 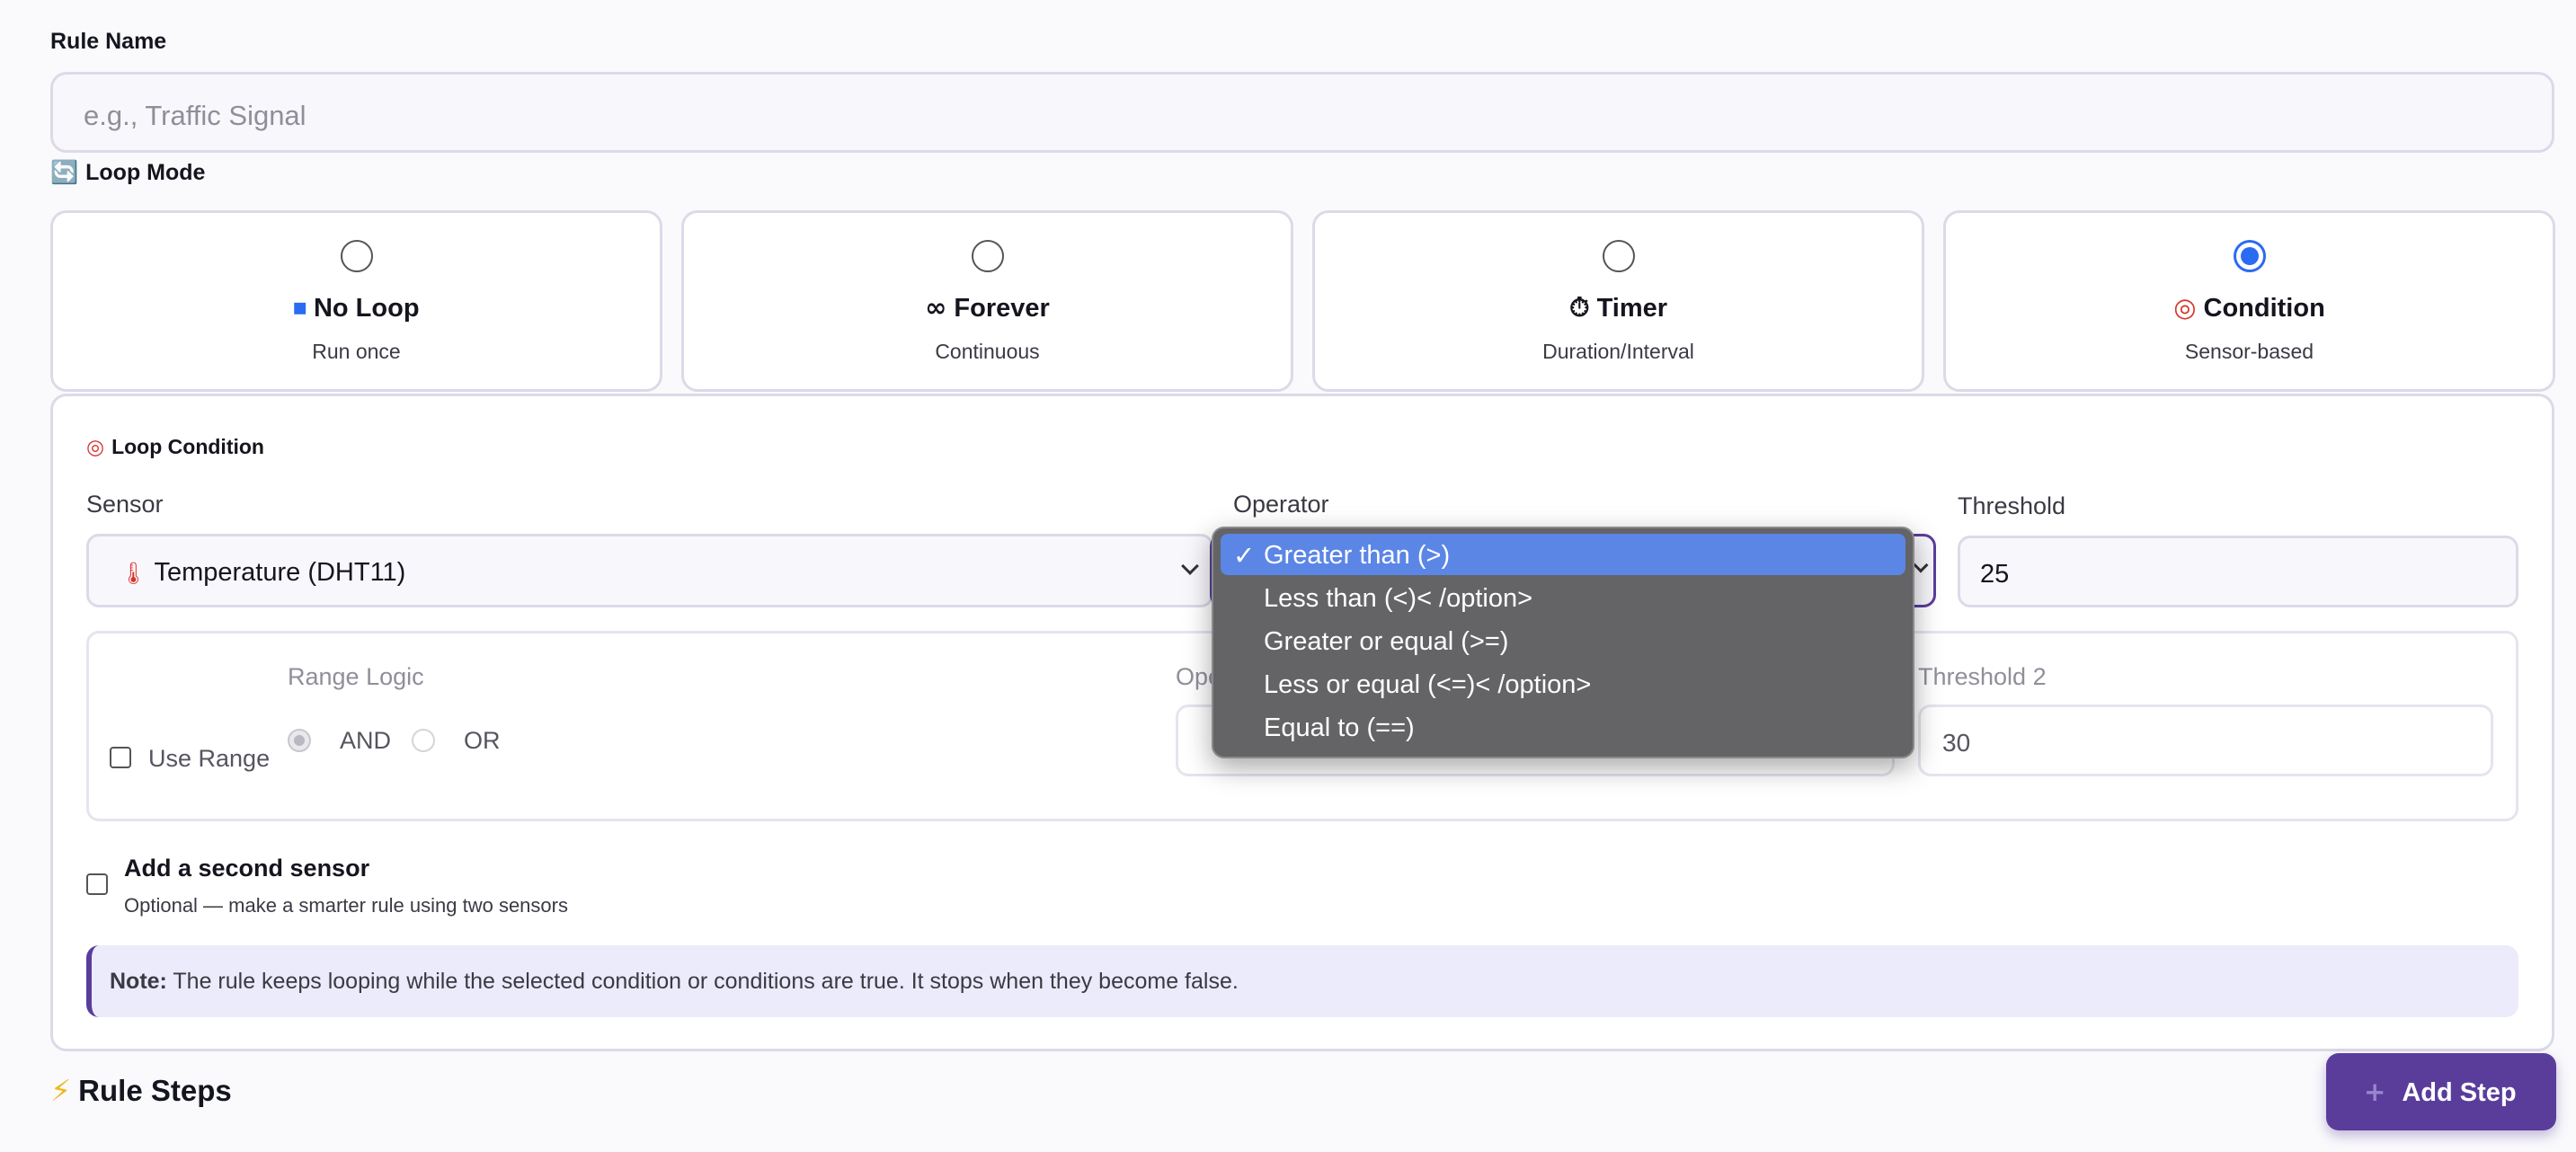 I want to click on loop-condition-title: Loop Condition, so click(x=187, y=447).